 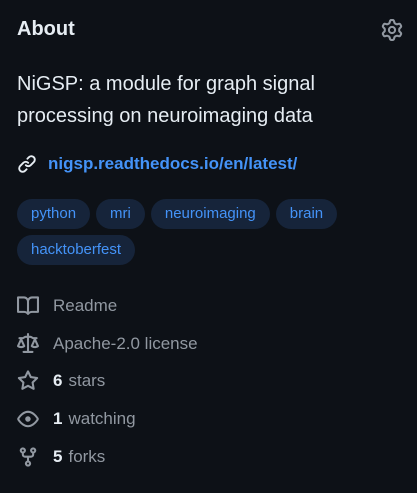 What do you see at coordinates (102, 419) in the screenshot?
I see `watching-label: watching` at bounding box center [102, 419].